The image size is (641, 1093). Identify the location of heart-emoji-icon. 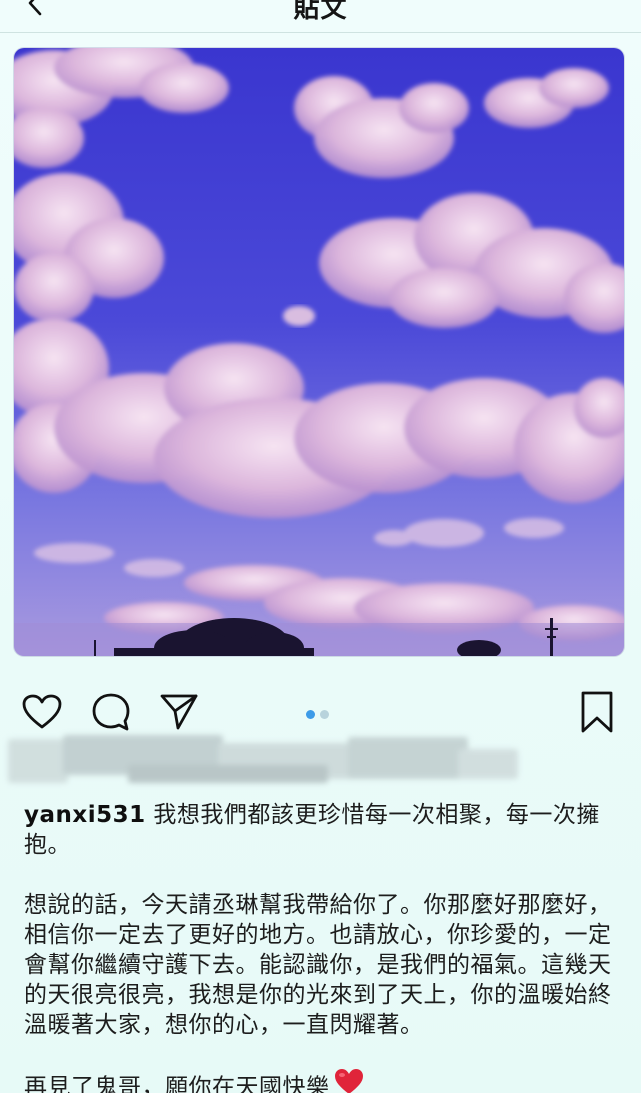
(349, 1080).